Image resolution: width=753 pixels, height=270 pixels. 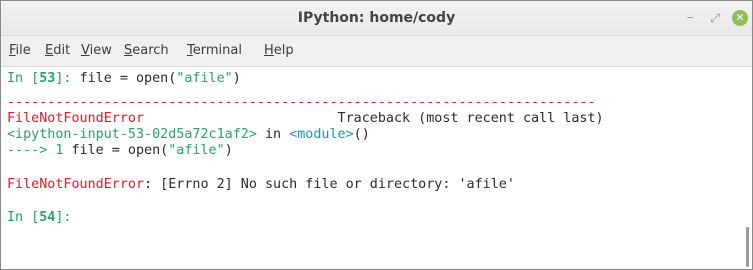 I want to click on maximize-icon: ⤢, so click(x=715, y=18).